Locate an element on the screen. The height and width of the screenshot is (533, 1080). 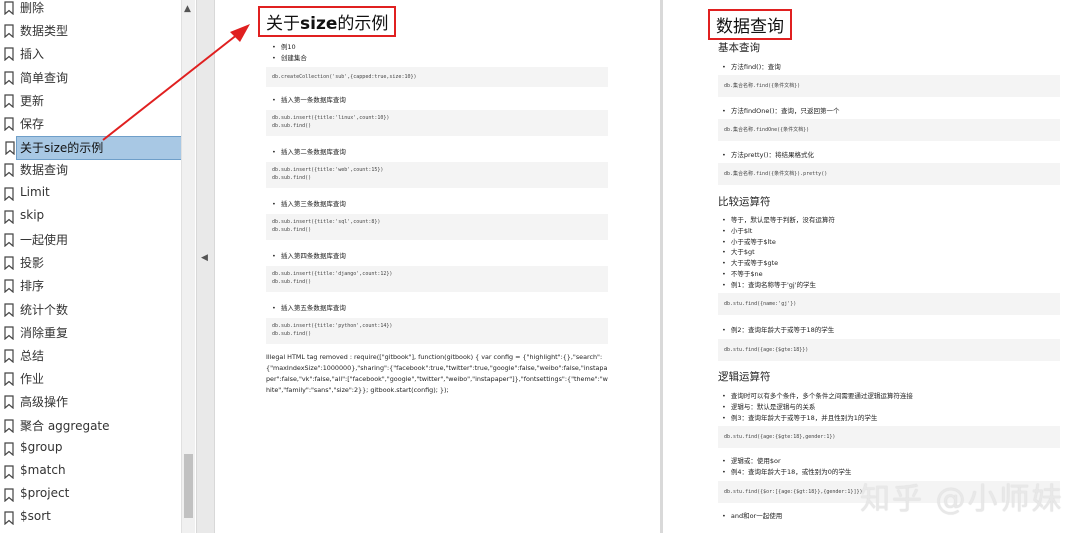
annotation-arrow is located at coordinates (176, 82).